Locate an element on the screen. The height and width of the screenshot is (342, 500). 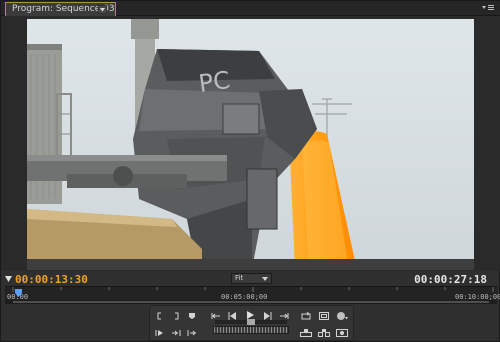
zoom-level-value: Fit is located at coordinates (239, 278).